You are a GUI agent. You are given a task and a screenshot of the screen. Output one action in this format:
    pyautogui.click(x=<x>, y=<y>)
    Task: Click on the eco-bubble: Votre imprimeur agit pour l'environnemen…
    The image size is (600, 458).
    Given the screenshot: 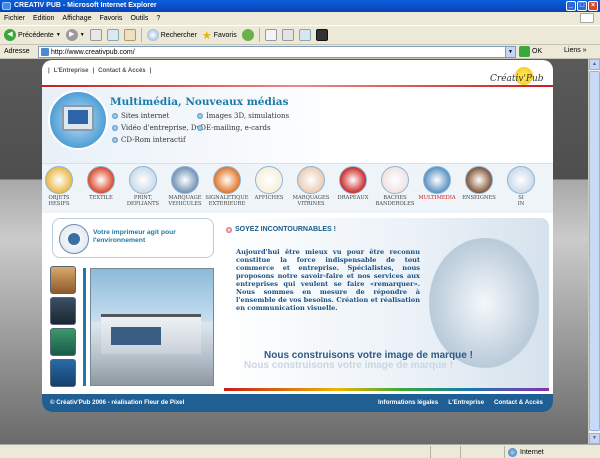 What is the action you would take?
    pyautogui.click(x=133, y=238)
    